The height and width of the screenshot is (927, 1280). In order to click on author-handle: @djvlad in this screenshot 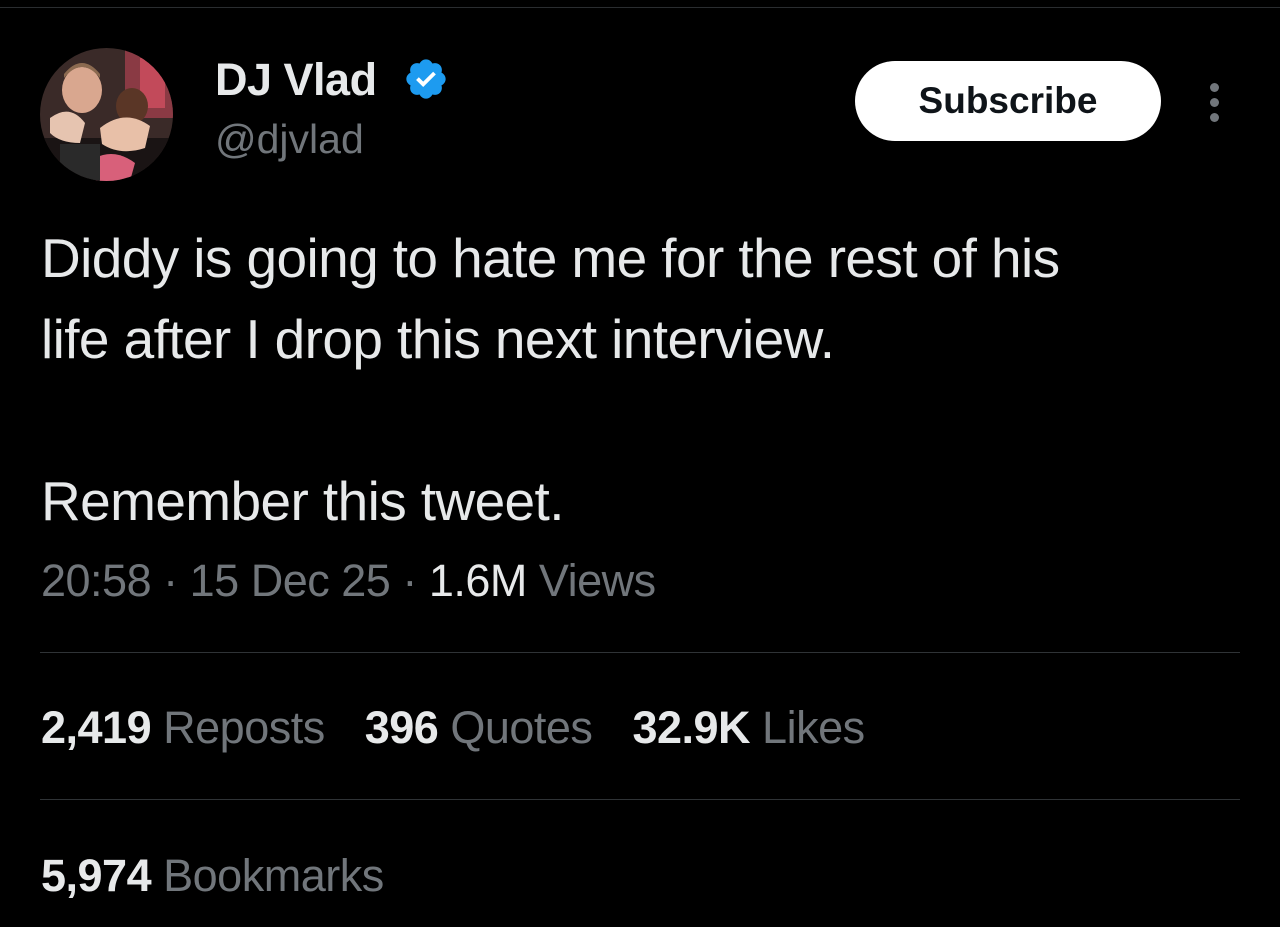, I will do `click(289, 139)`.